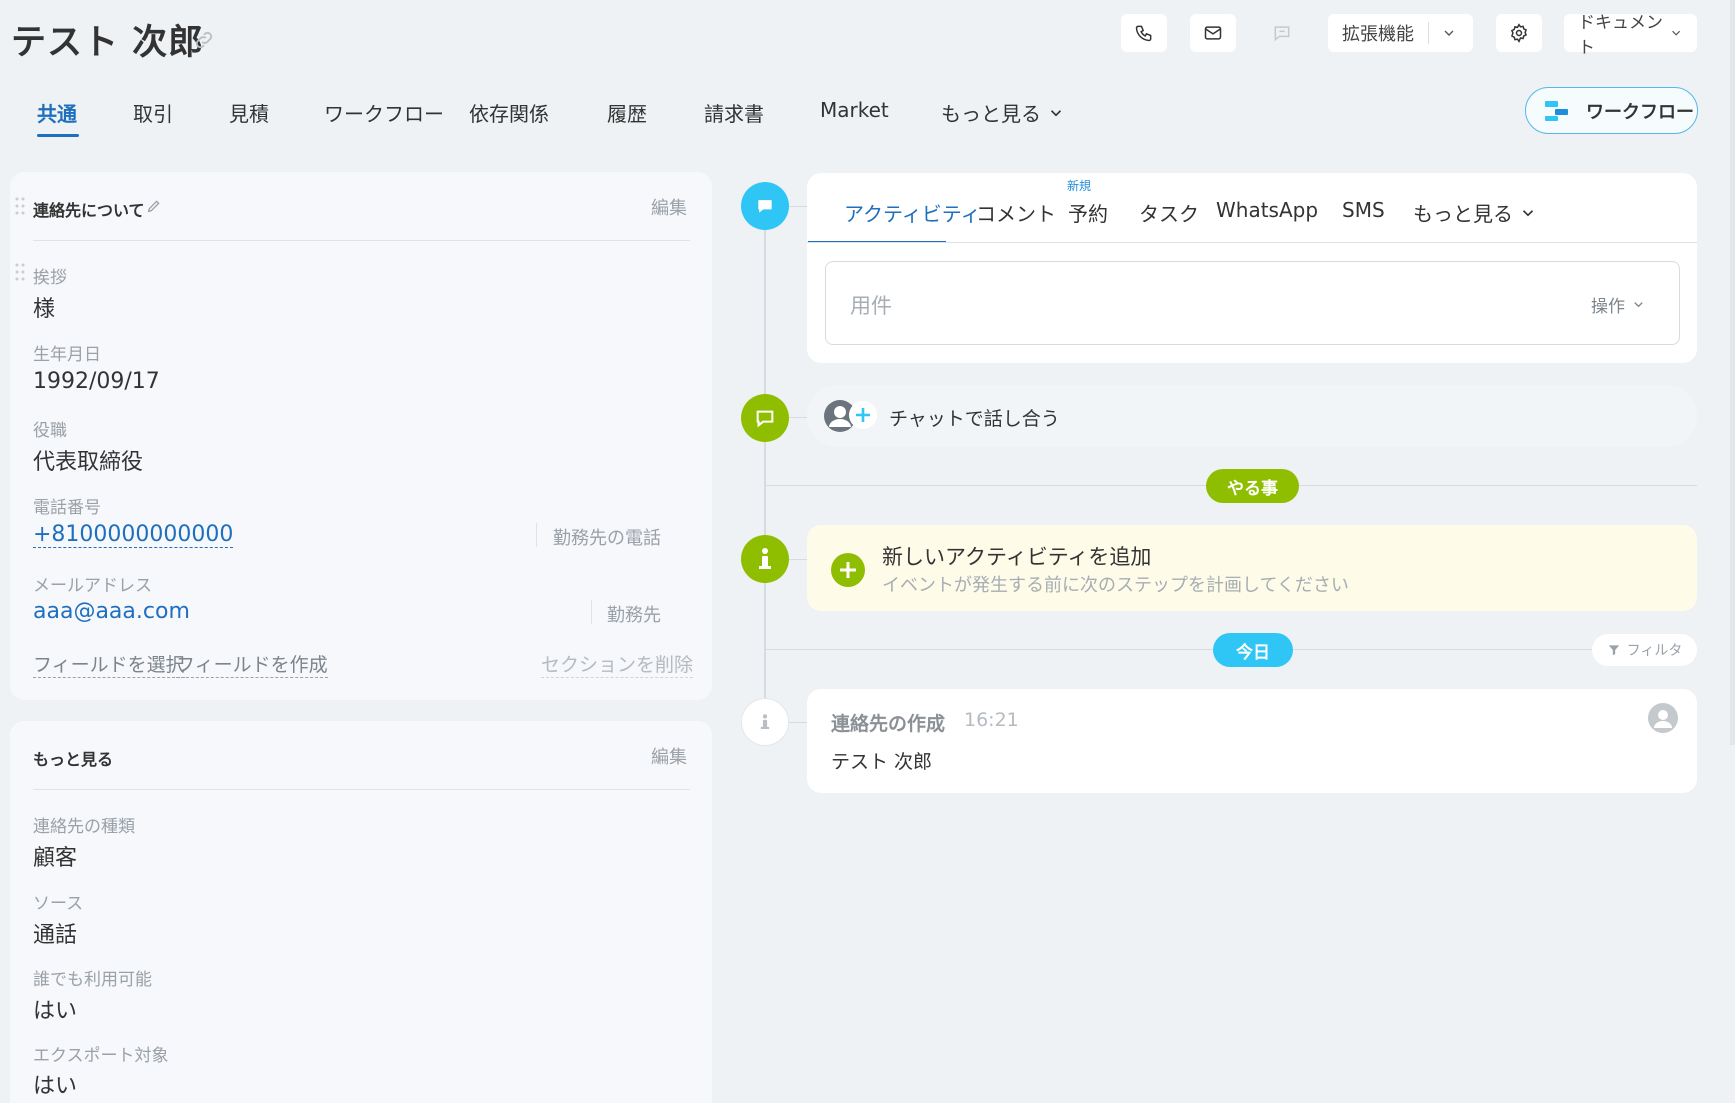  What do you see at coordinates (154, 206) in the screenshot?
I see `pencil-icon` at bounding box center [154, 206].